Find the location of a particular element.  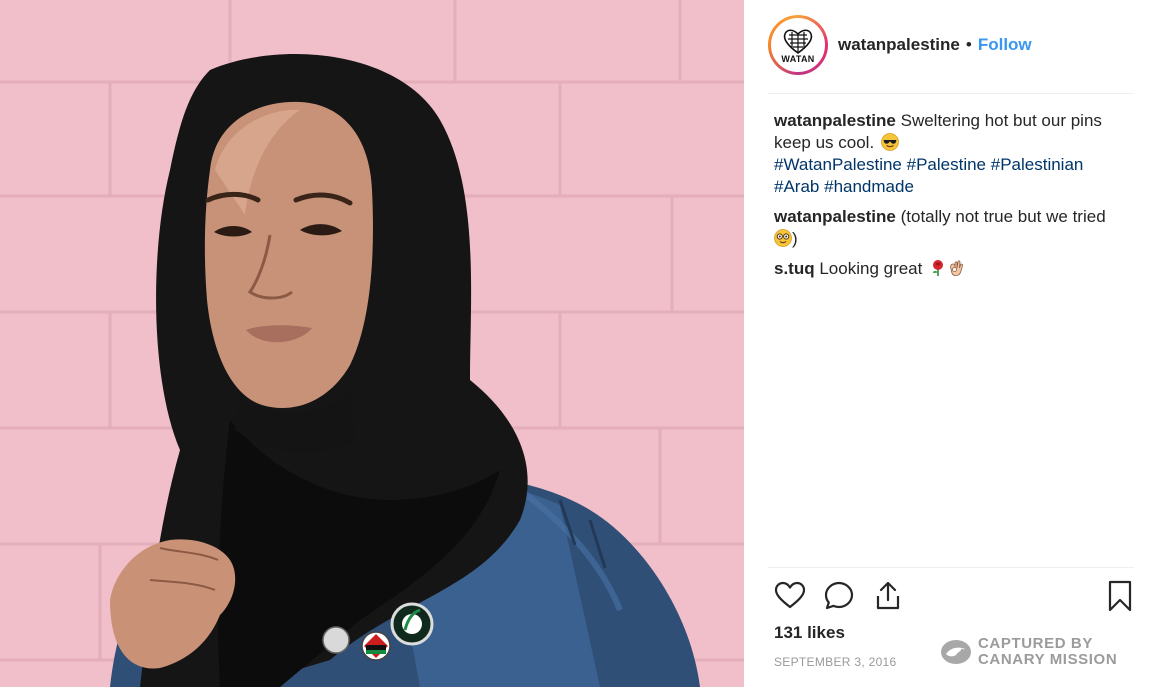

rose-emoji-icon is located at coordinates (938, 268).